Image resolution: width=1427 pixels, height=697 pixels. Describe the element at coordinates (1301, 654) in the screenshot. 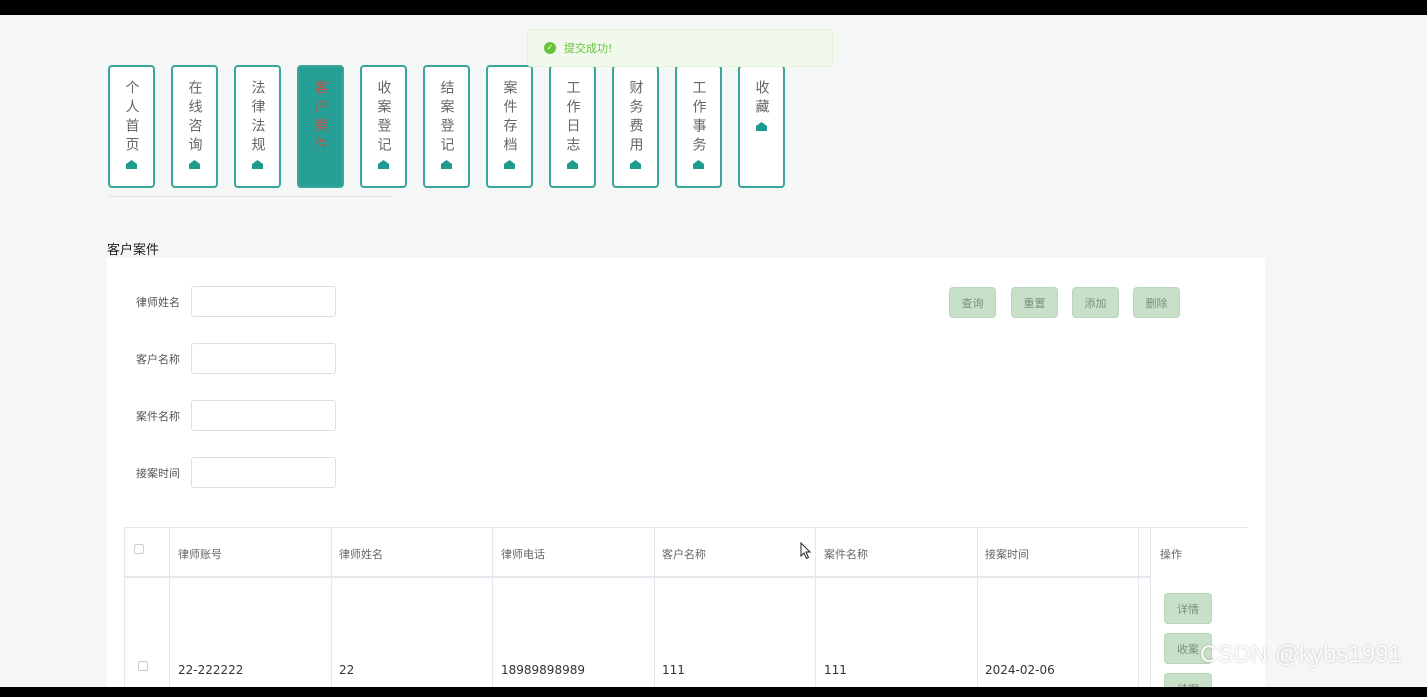

I see `csdn-watermark: CSDN @kybs1991` at that location.